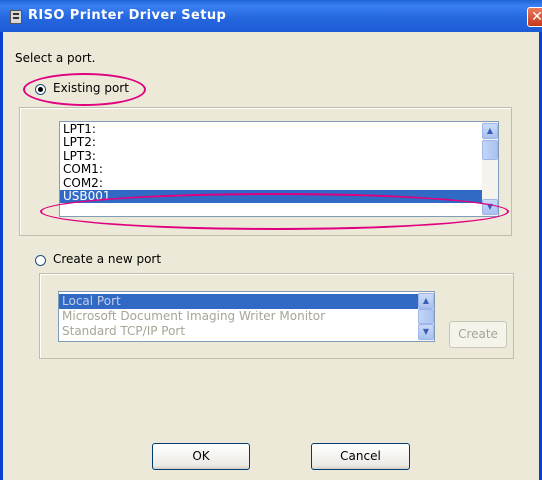 The image size is (542, 480). Describe the element at coordinates (279, 142) in the screenshot. I see `list-item: LPT2:` at that location.